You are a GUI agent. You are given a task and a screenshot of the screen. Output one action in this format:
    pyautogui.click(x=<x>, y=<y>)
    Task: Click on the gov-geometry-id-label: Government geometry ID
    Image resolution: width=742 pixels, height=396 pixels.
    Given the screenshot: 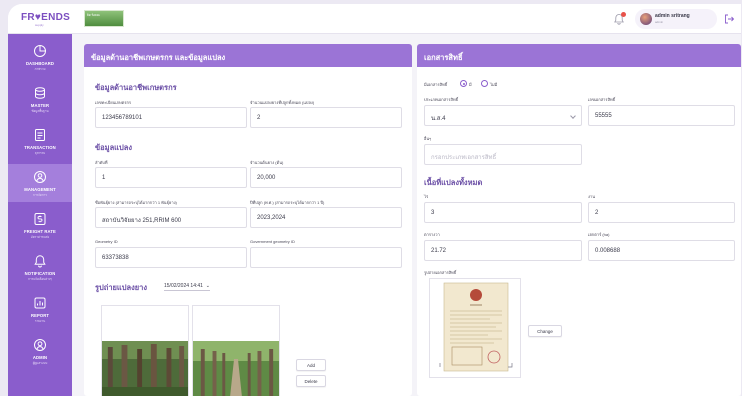 What is the action you would take?
    pyautogui.click(x=272, y=241)
    